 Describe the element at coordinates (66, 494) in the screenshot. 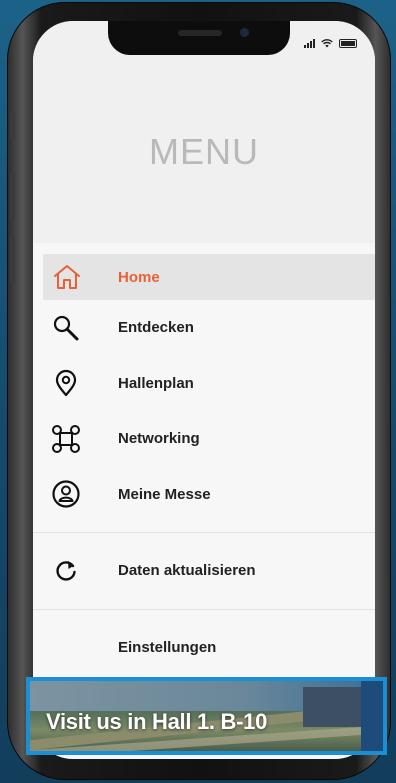

I see `user-circle-icon` at that location.